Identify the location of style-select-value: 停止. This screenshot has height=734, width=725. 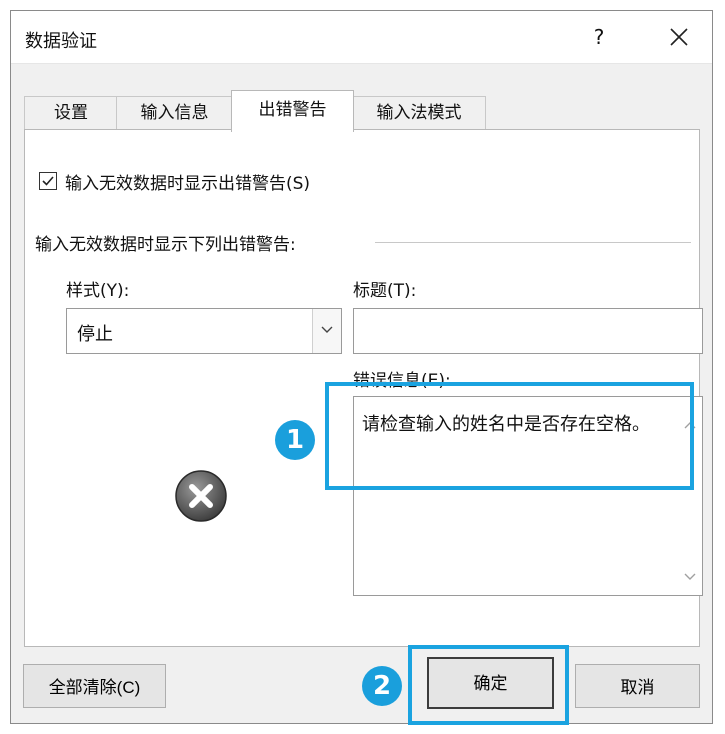
(95, 334).